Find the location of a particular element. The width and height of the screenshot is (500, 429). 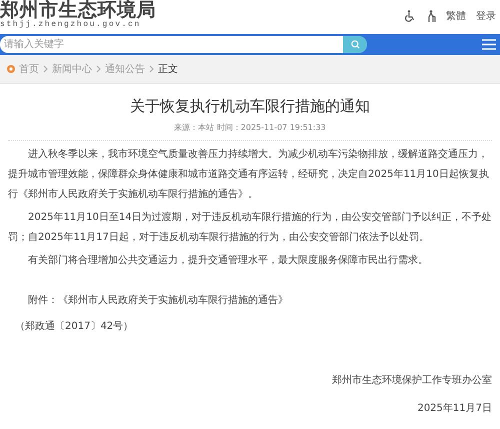

article-paragraph: 2025年11月10日至14日为过渡期，对于违反机动车限行措施的行为，由公安交管部门予以纠正，不予处罚；自2025年11月17日起，对于违反机动车限行措施的行为，由公安交管部门依法予以处罚。 is located at coordinates (250, 227).